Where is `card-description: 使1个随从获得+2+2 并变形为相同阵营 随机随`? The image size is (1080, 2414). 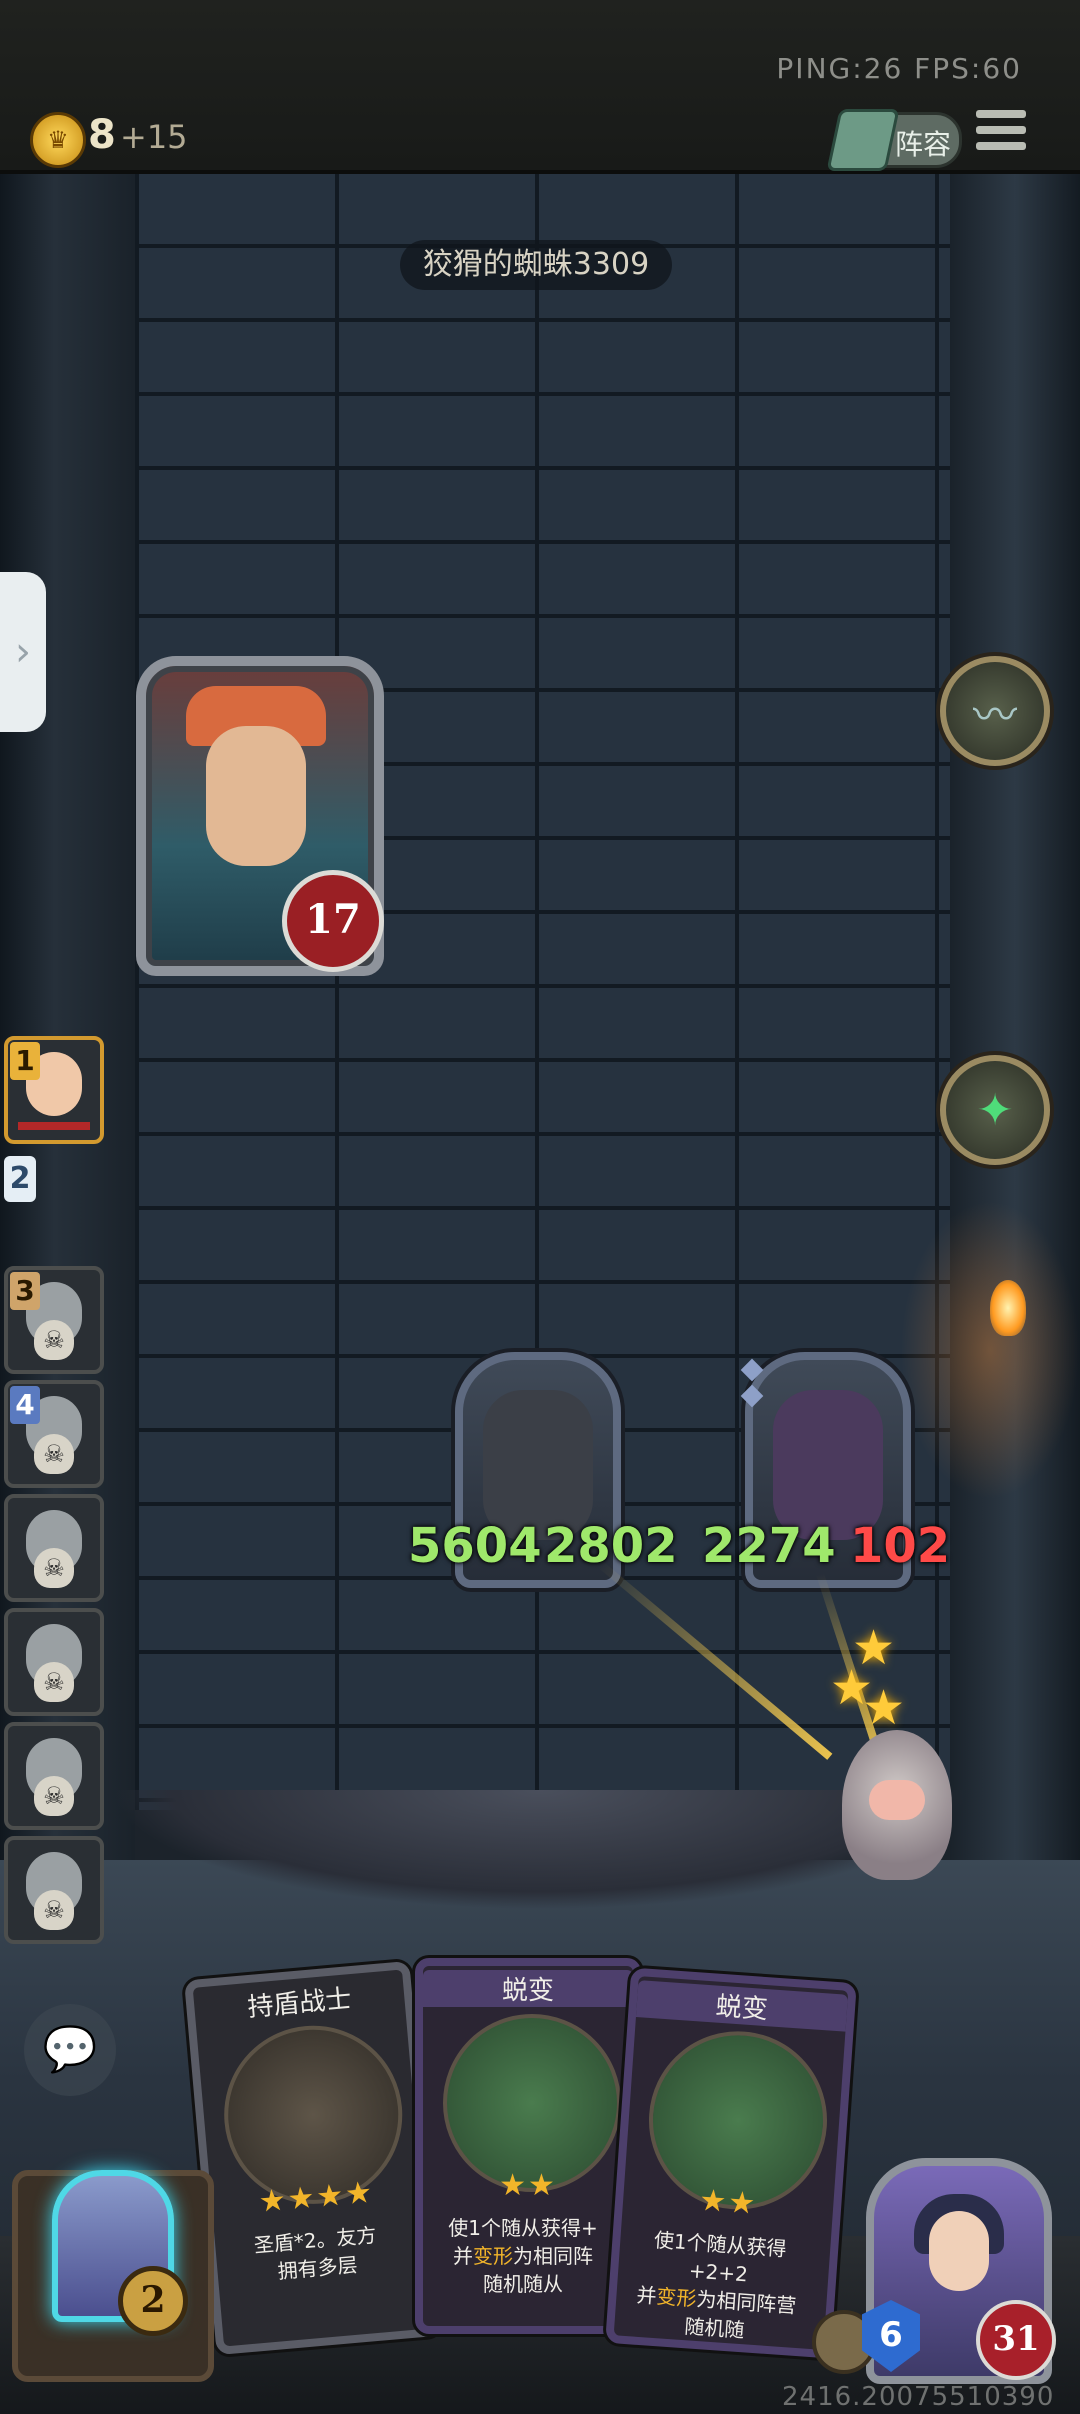 card-description: 使1个随从获得+2+2 并变形为相同阵营 随机随 is located at coordinates (717, 2286).